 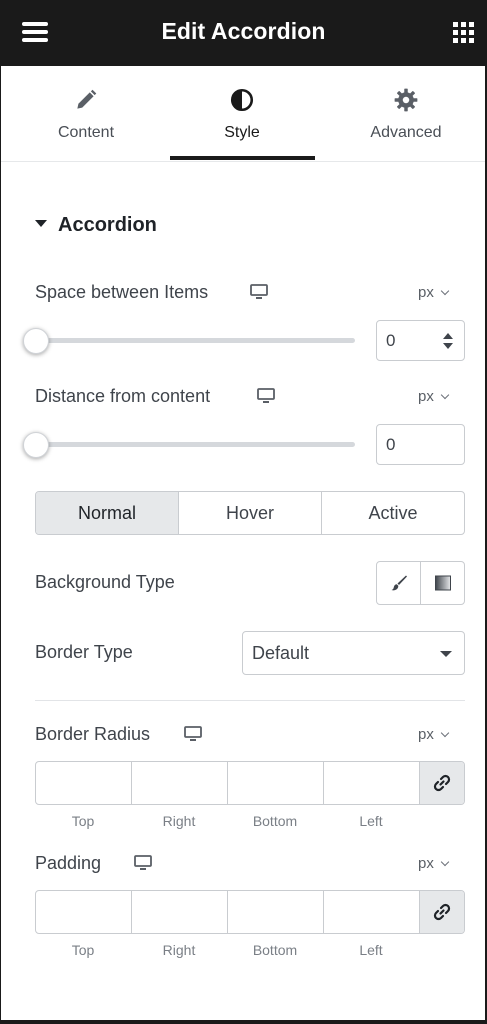 I want to click on state-tabs: Normal Hover Active, so click(x=250, y=513).